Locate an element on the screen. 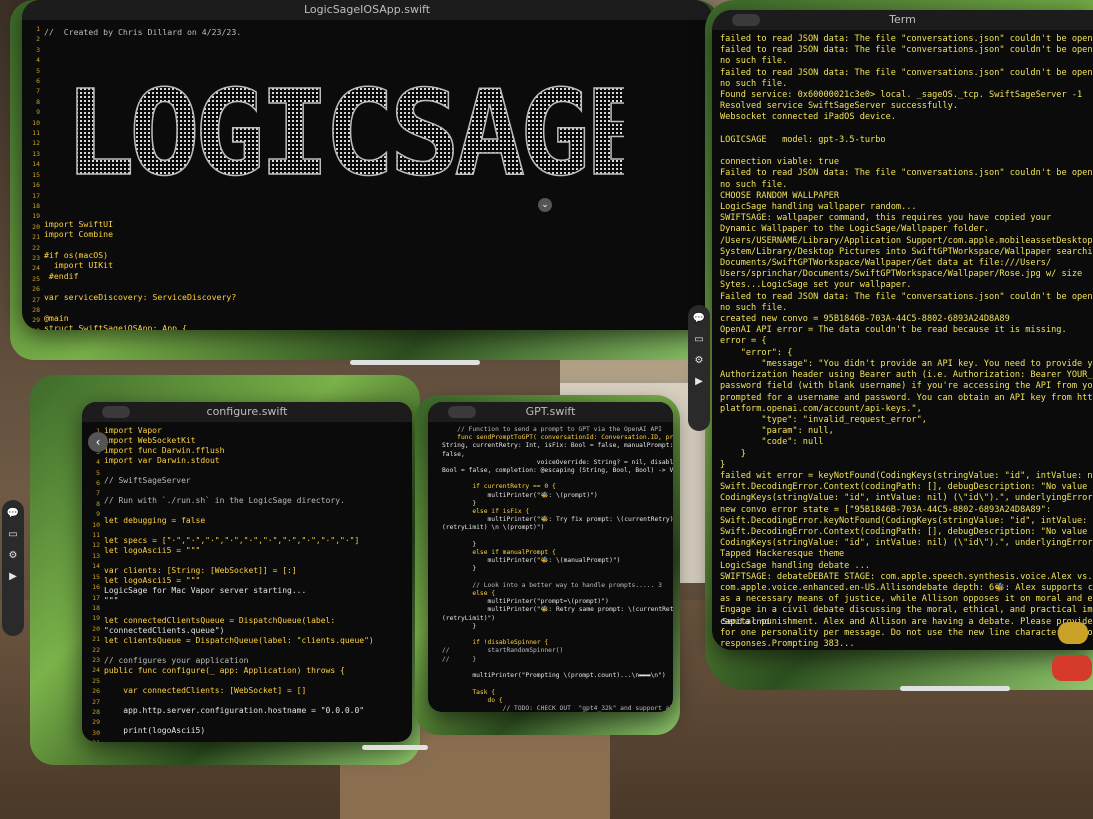 The width and height of the screenshot is (1093, 819). record-button is located at coordinates (1072, 668).